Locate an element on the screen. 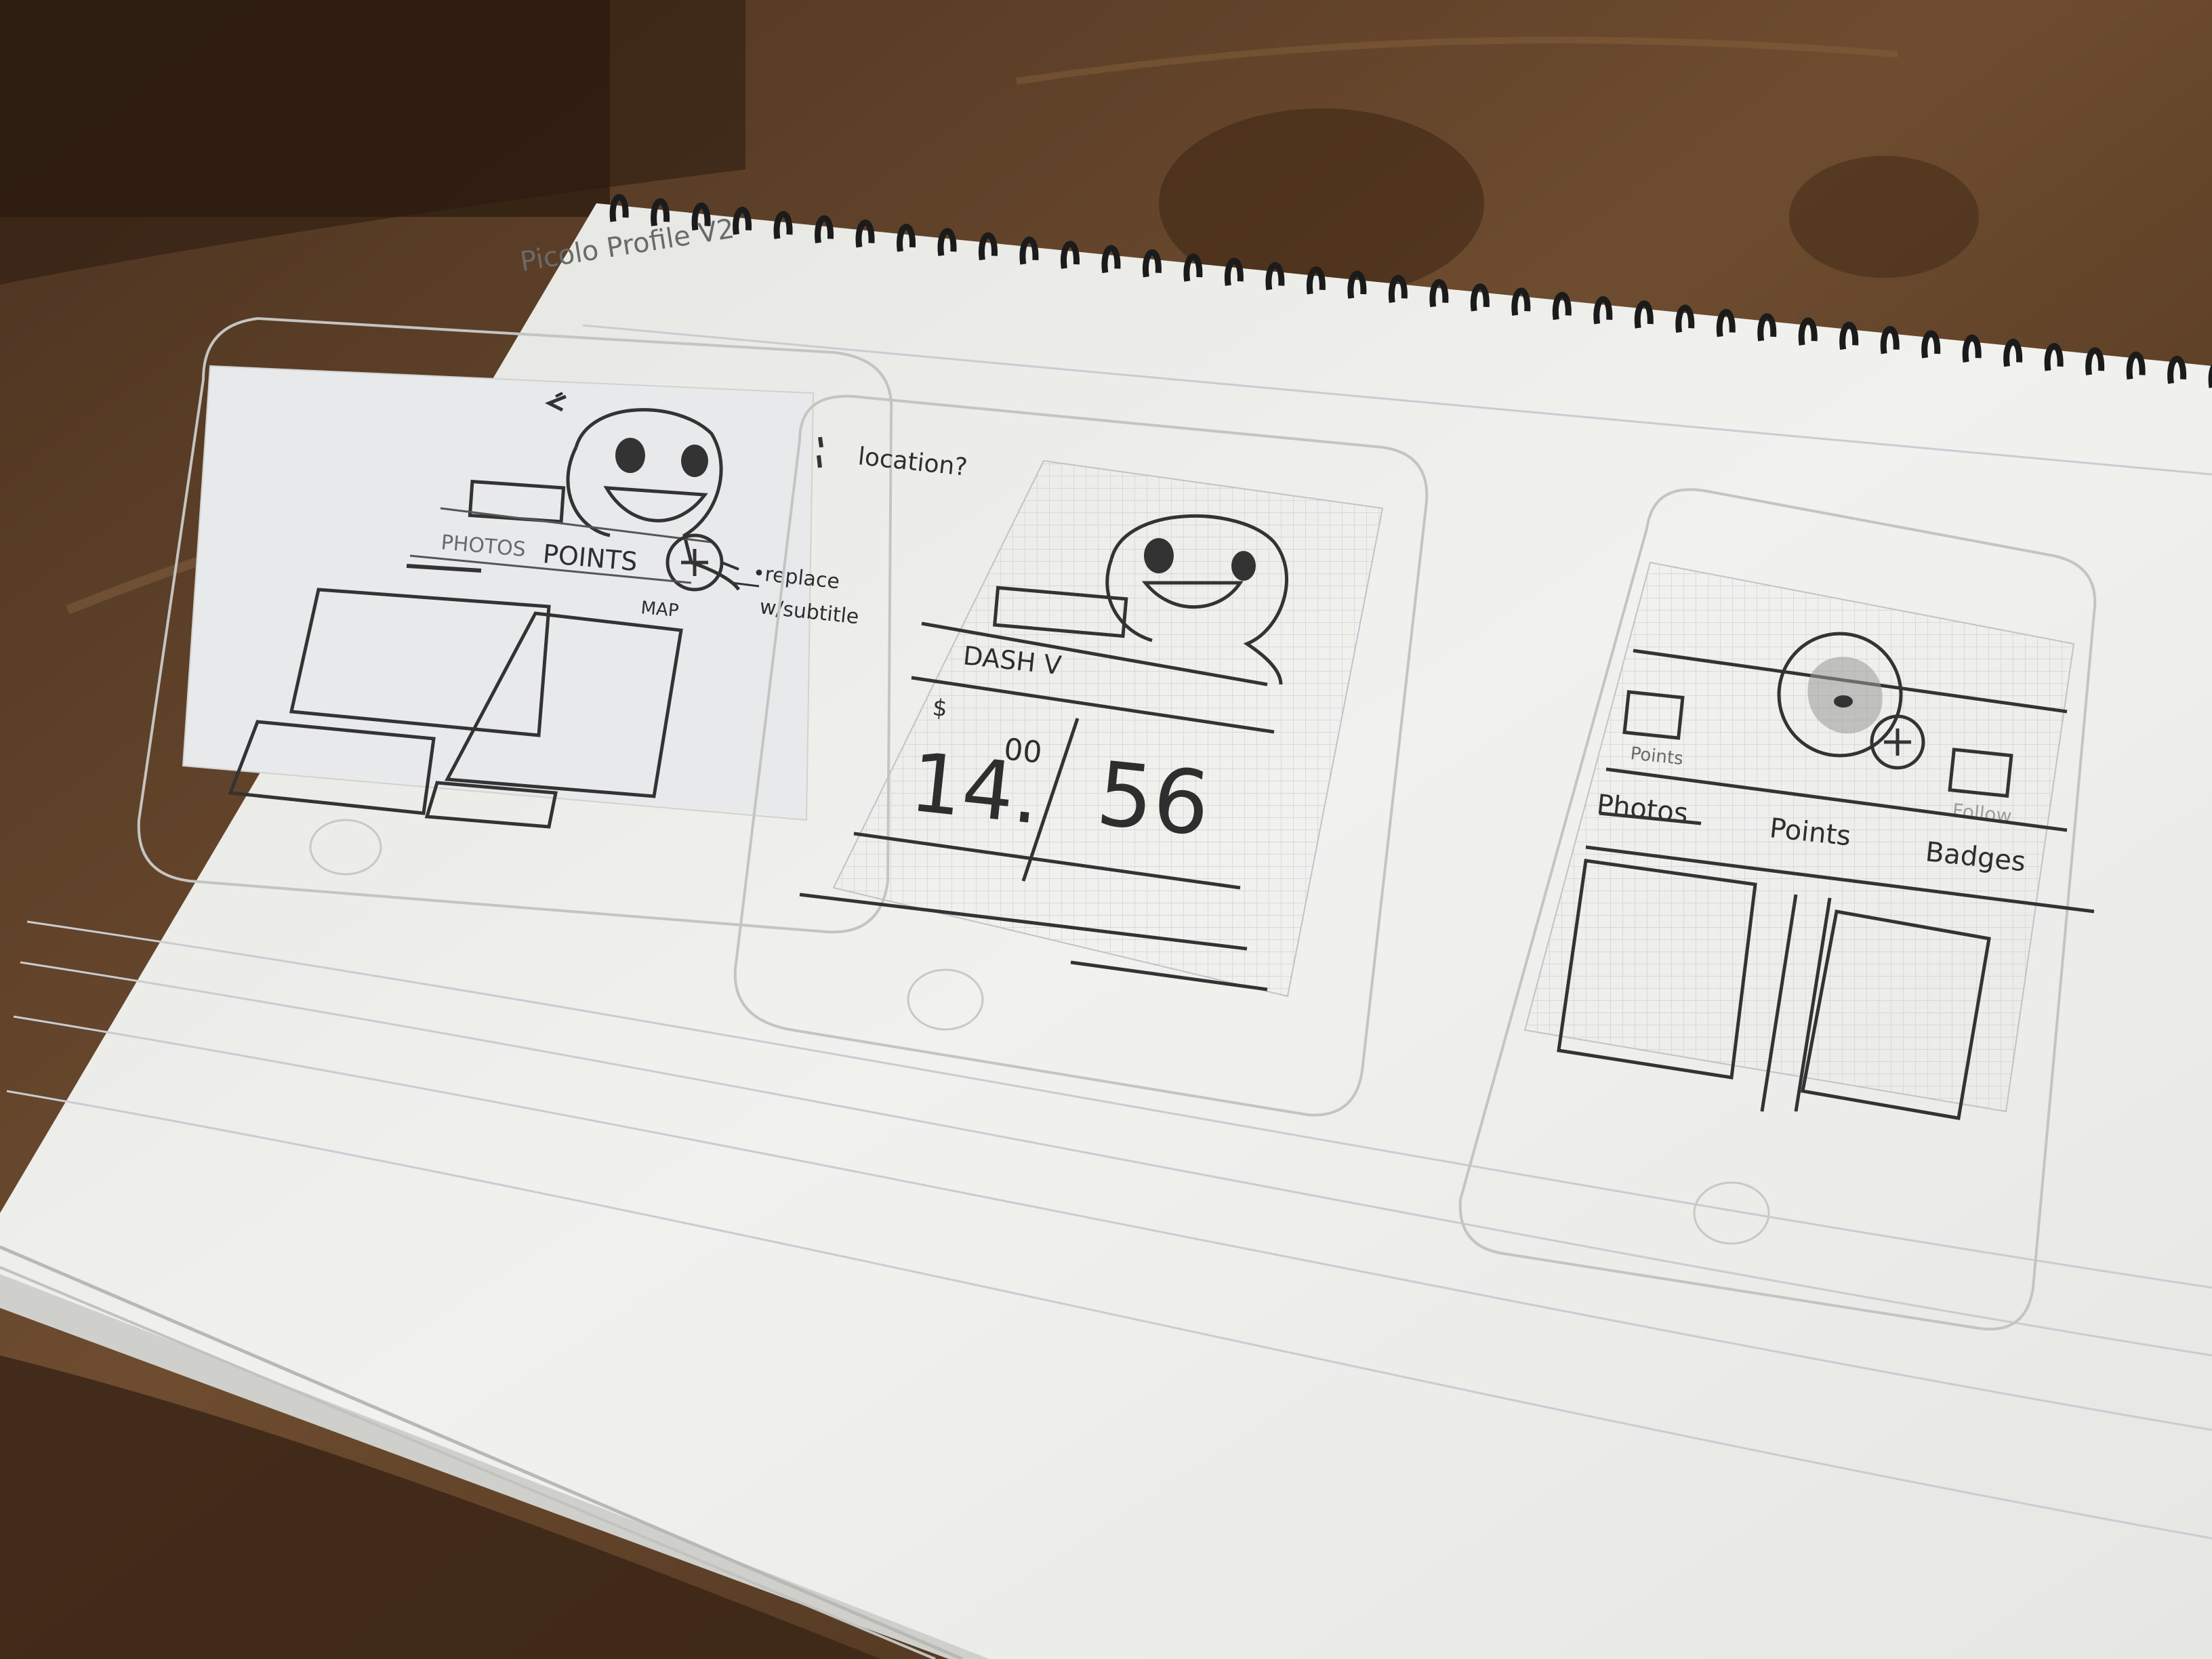 This screenshot has width=2212, height=1659. count-value: 56 is located at coordinates (1153, 799).